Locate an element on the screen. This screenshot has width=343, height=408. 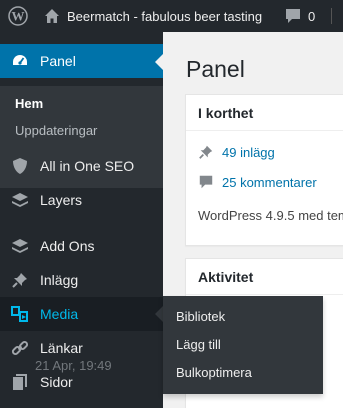
active-menu-arrow is located at coordinates (159, 62).